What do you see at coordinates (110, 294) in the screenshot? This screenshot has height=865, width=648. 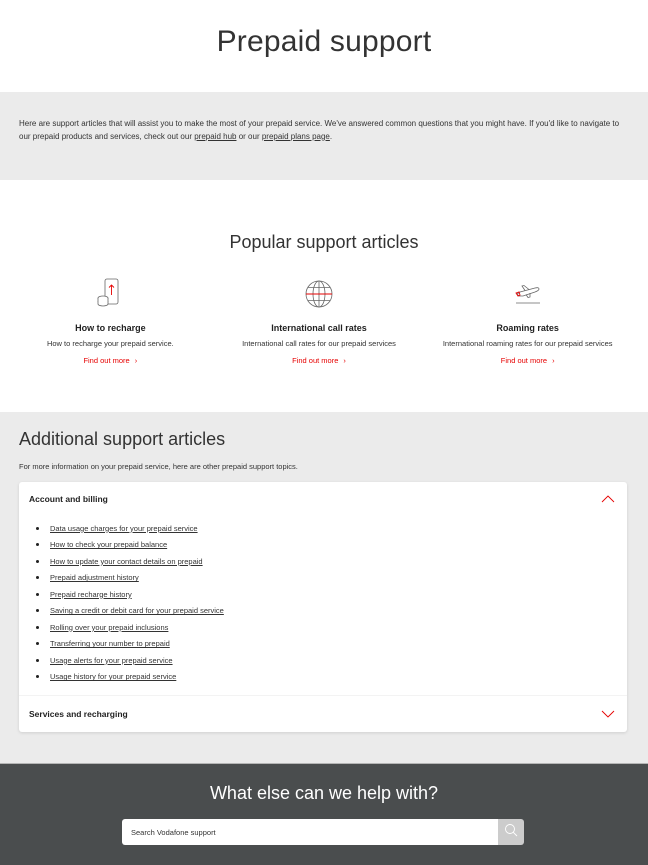 I see `phone-recharge-icon` at bounding box center [110, 294].